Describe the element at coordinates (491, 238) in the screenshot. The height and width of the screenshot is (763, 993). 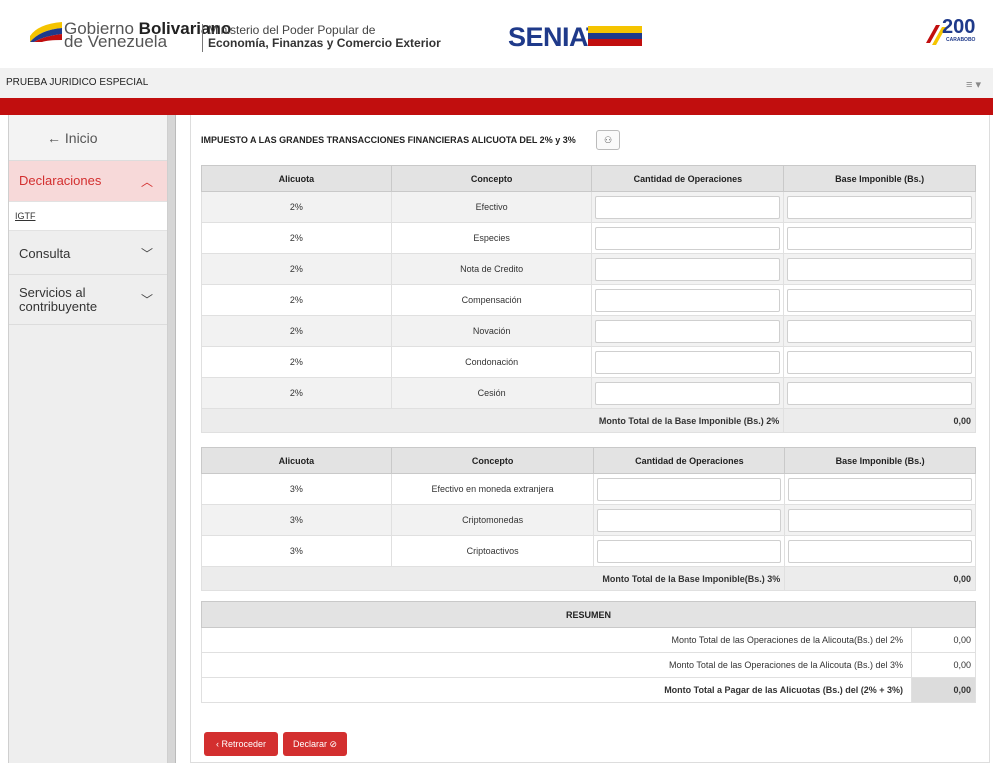
I see `concepto-cell: Especies` at that location.